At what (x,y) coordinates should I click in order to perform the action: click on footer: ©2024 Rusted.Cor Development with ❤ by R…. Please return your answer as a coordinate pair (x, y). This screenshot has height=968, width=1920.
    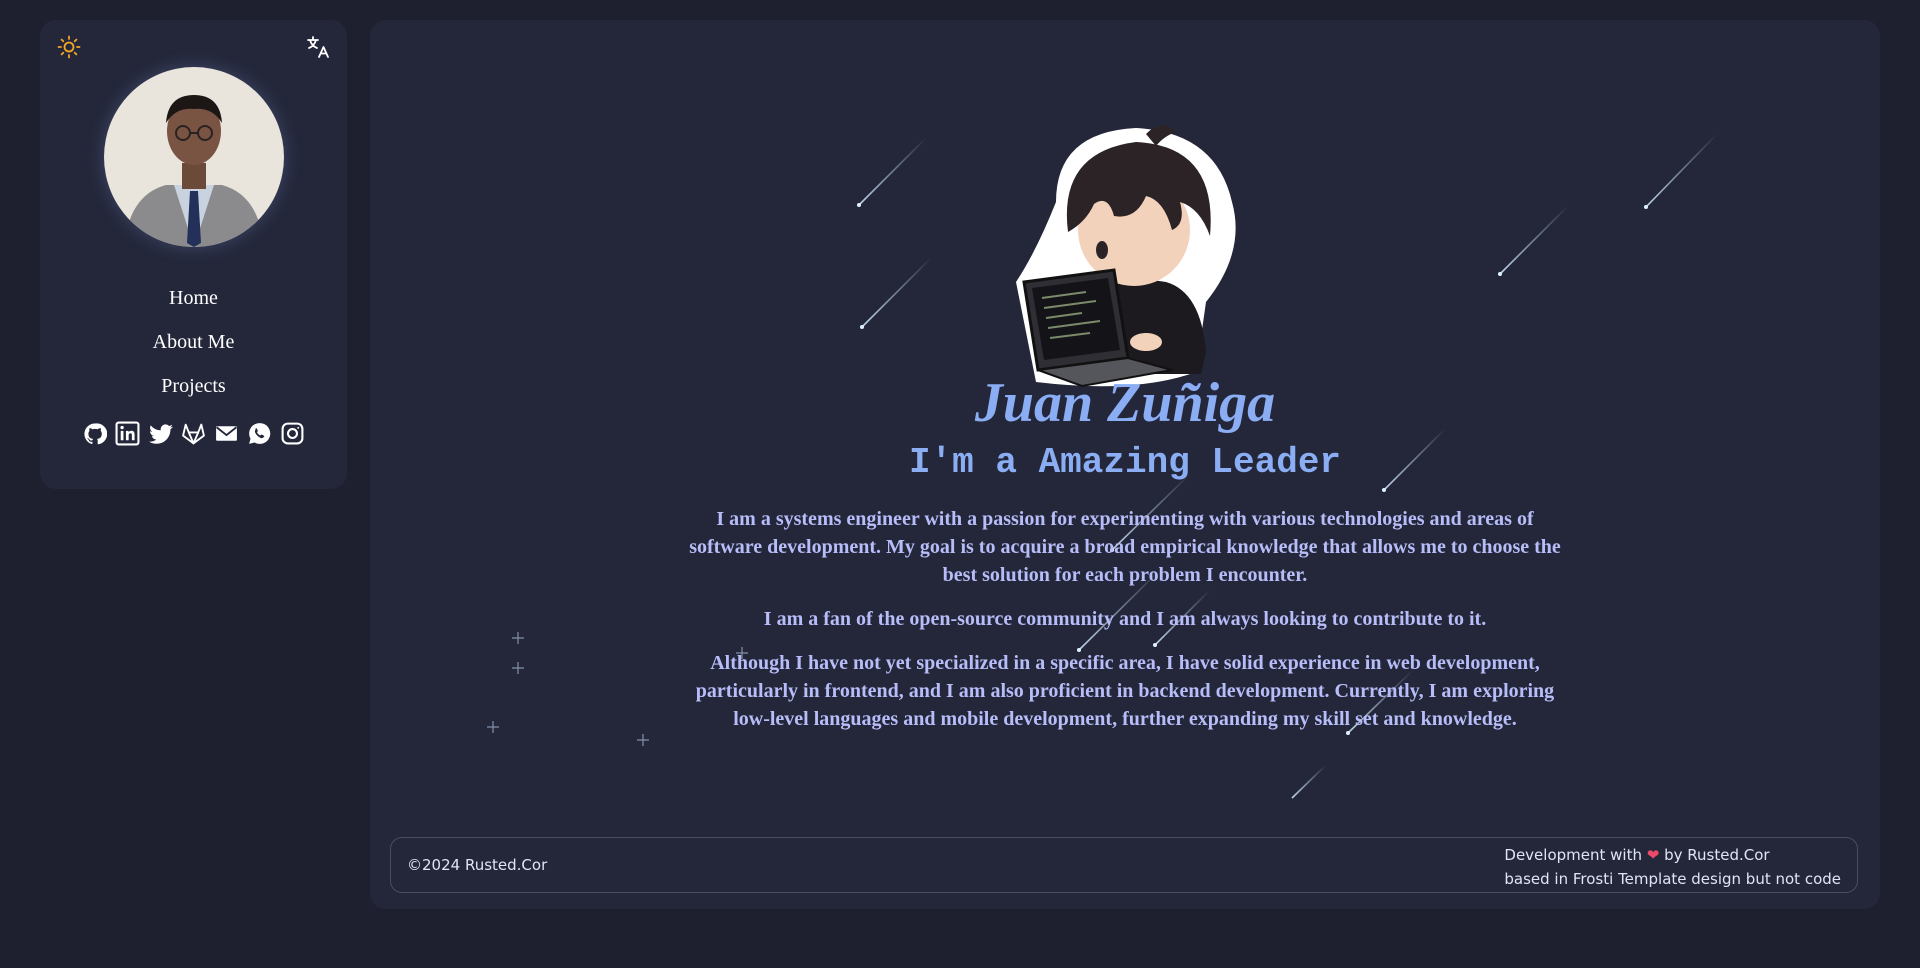
    Looking at the image, I should click on (1124, 865).